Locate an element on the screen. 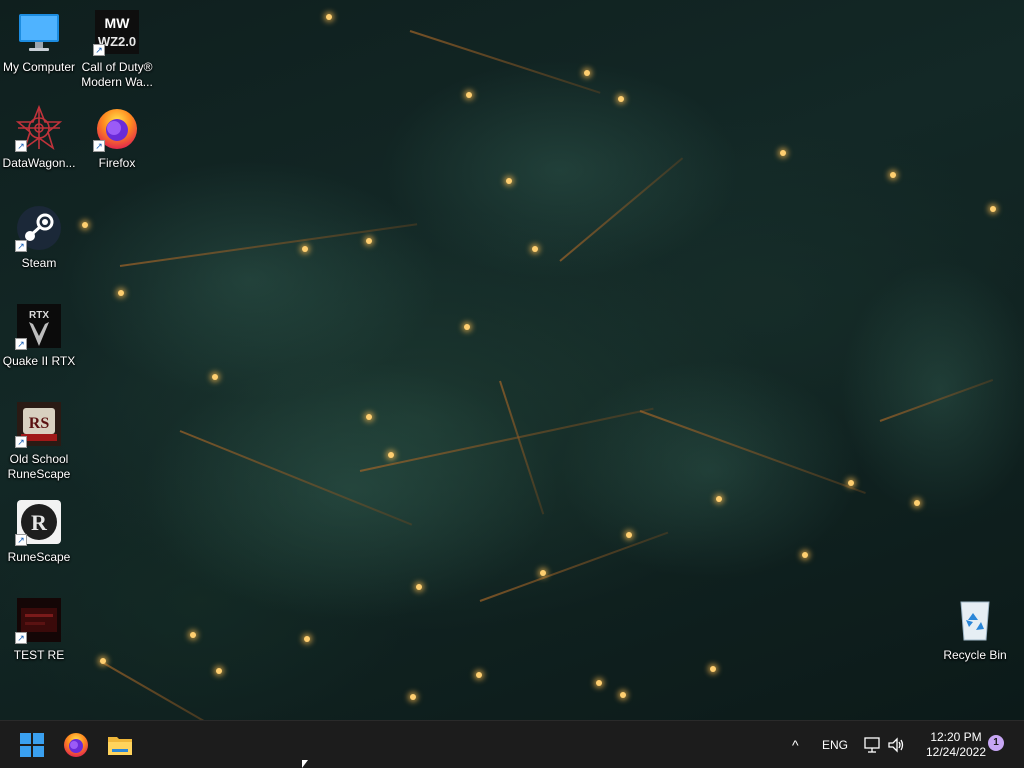  folder-icon is located at coordinates (120, 746).